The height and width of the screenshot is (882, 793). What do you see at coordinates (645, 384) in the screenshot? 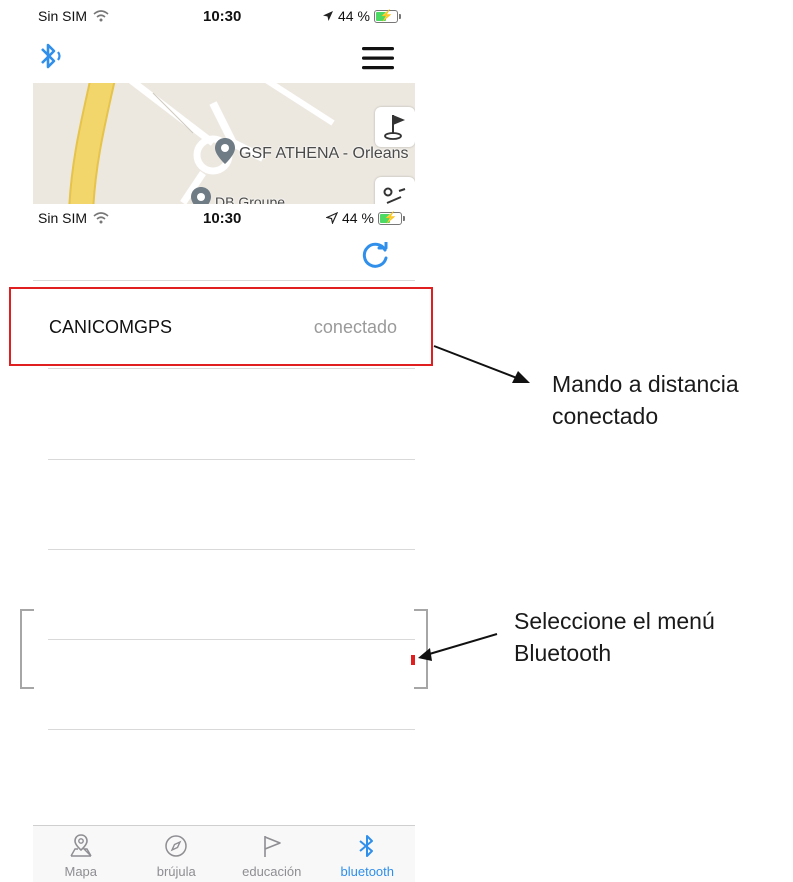
I see `callout-line: Mando a distancia` at bounding box center [645, 384].